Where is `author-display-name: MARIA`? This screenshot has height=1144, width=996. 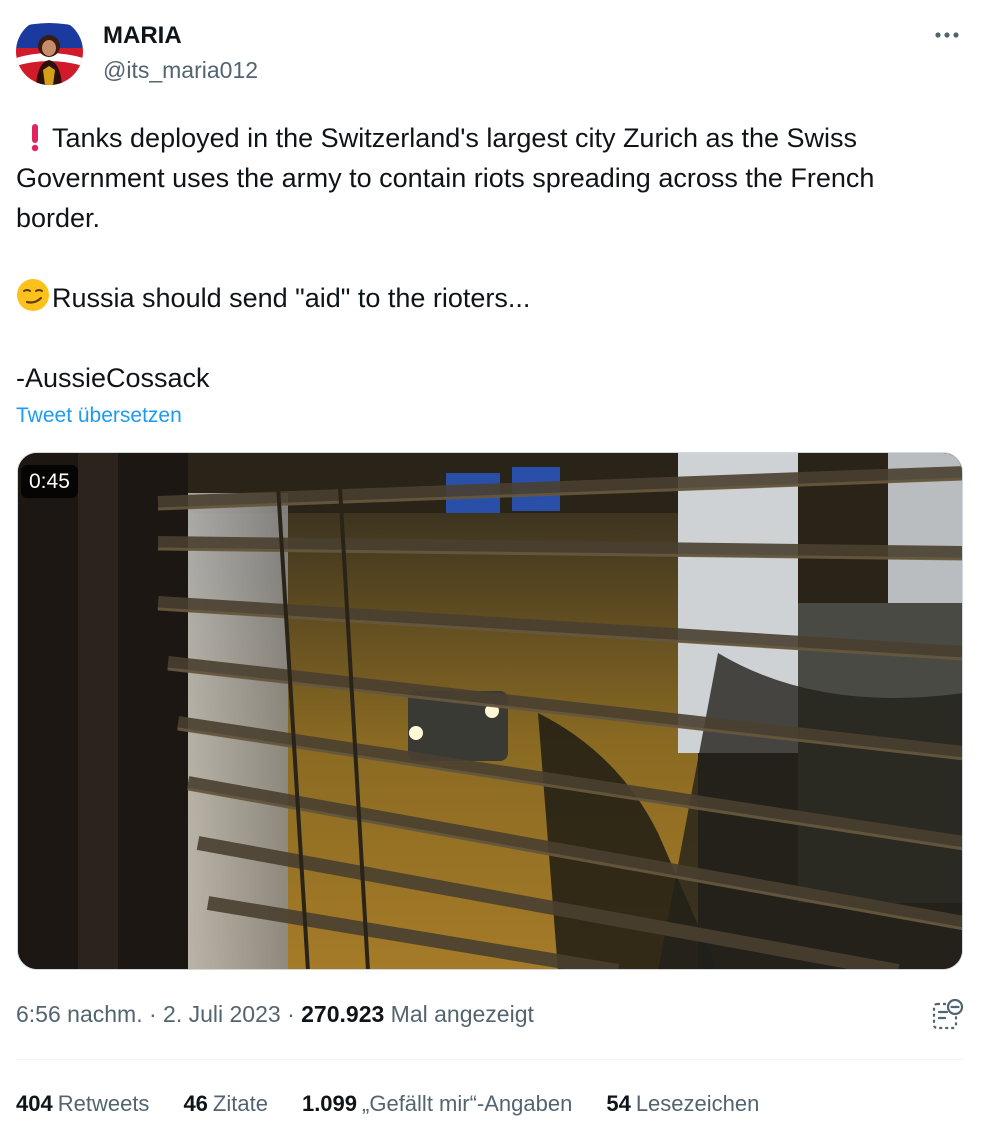
author-display-name: MARIA is located at coordinates (142, 36).